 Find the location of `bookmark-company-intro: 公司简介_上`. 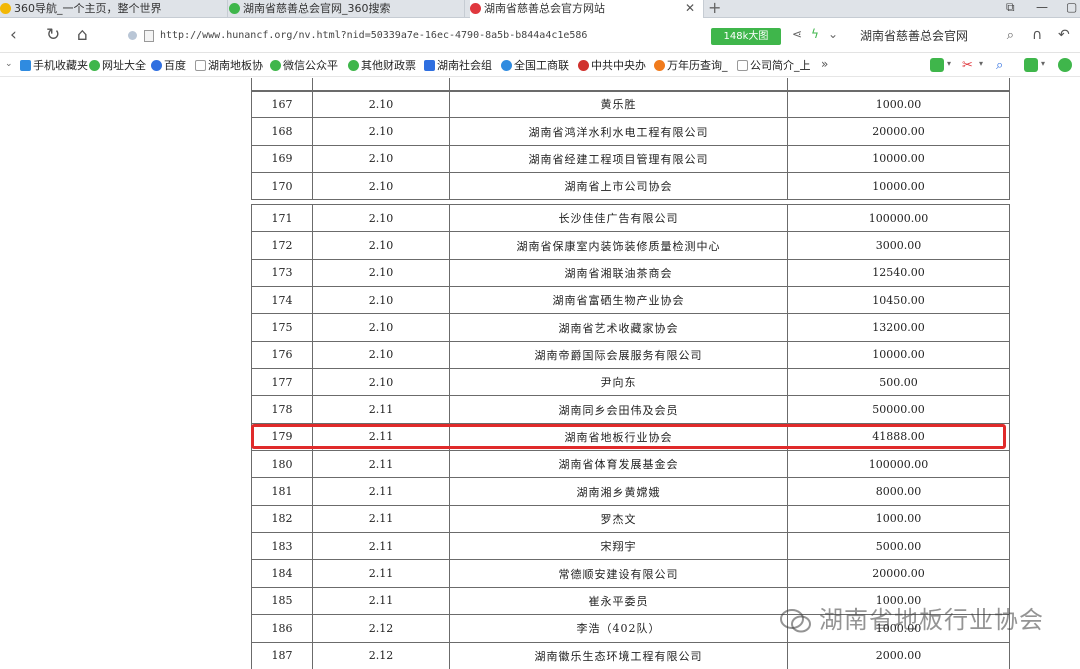

bookmark-company-intro: 公司简介_上 is located at coordinates (774, 65).